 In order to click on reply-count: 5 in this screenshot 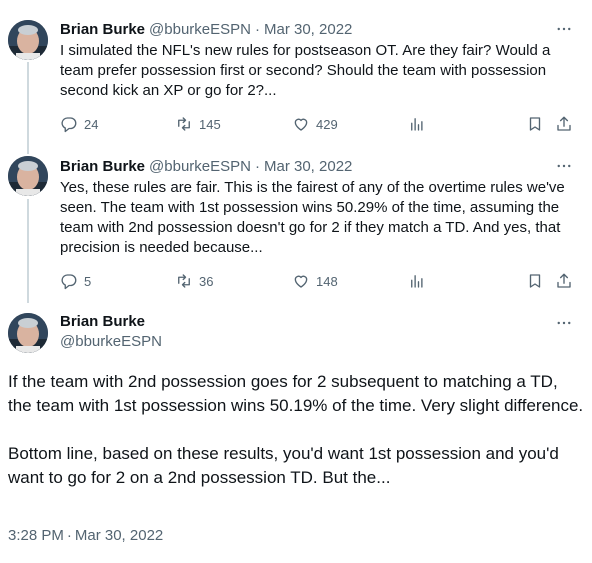, I will do `click(88, 281)`.